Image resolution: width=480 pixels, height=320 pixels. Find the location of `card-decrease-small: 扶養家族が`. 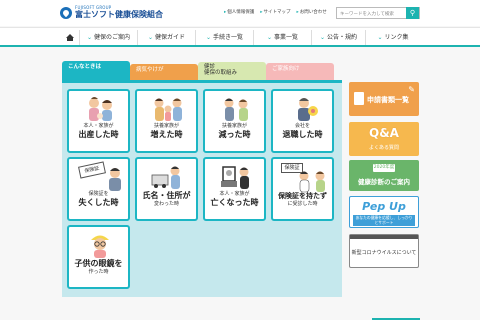

card-decrease-small: 扶養家族が is located at coordinates (234, 126).